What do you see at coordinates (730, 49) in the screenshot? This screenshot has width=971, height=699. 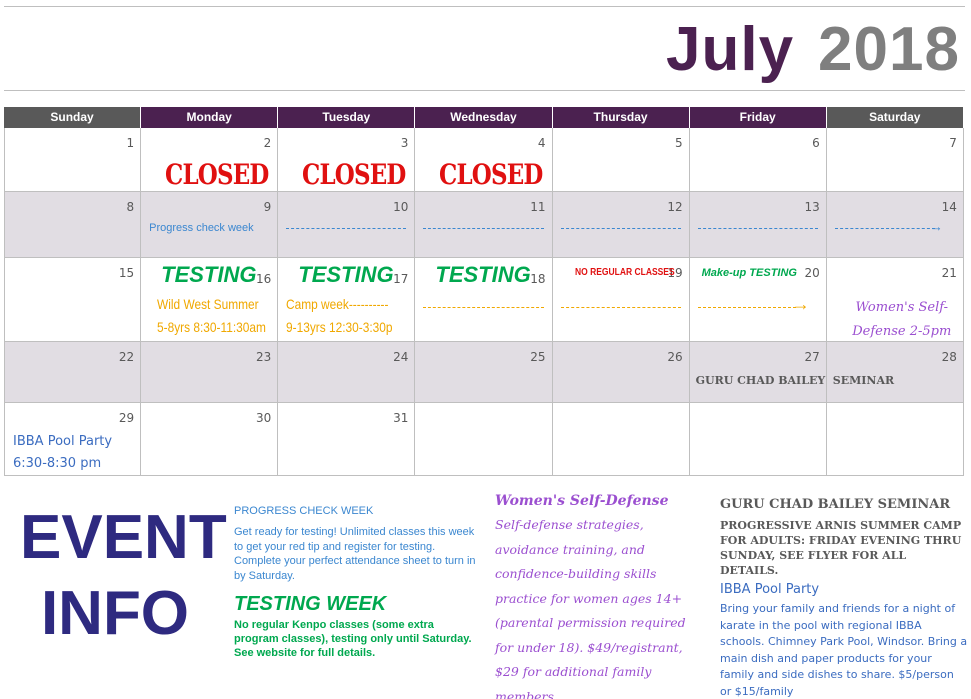 I see `month-title: July` at bounding box center [730, 49].